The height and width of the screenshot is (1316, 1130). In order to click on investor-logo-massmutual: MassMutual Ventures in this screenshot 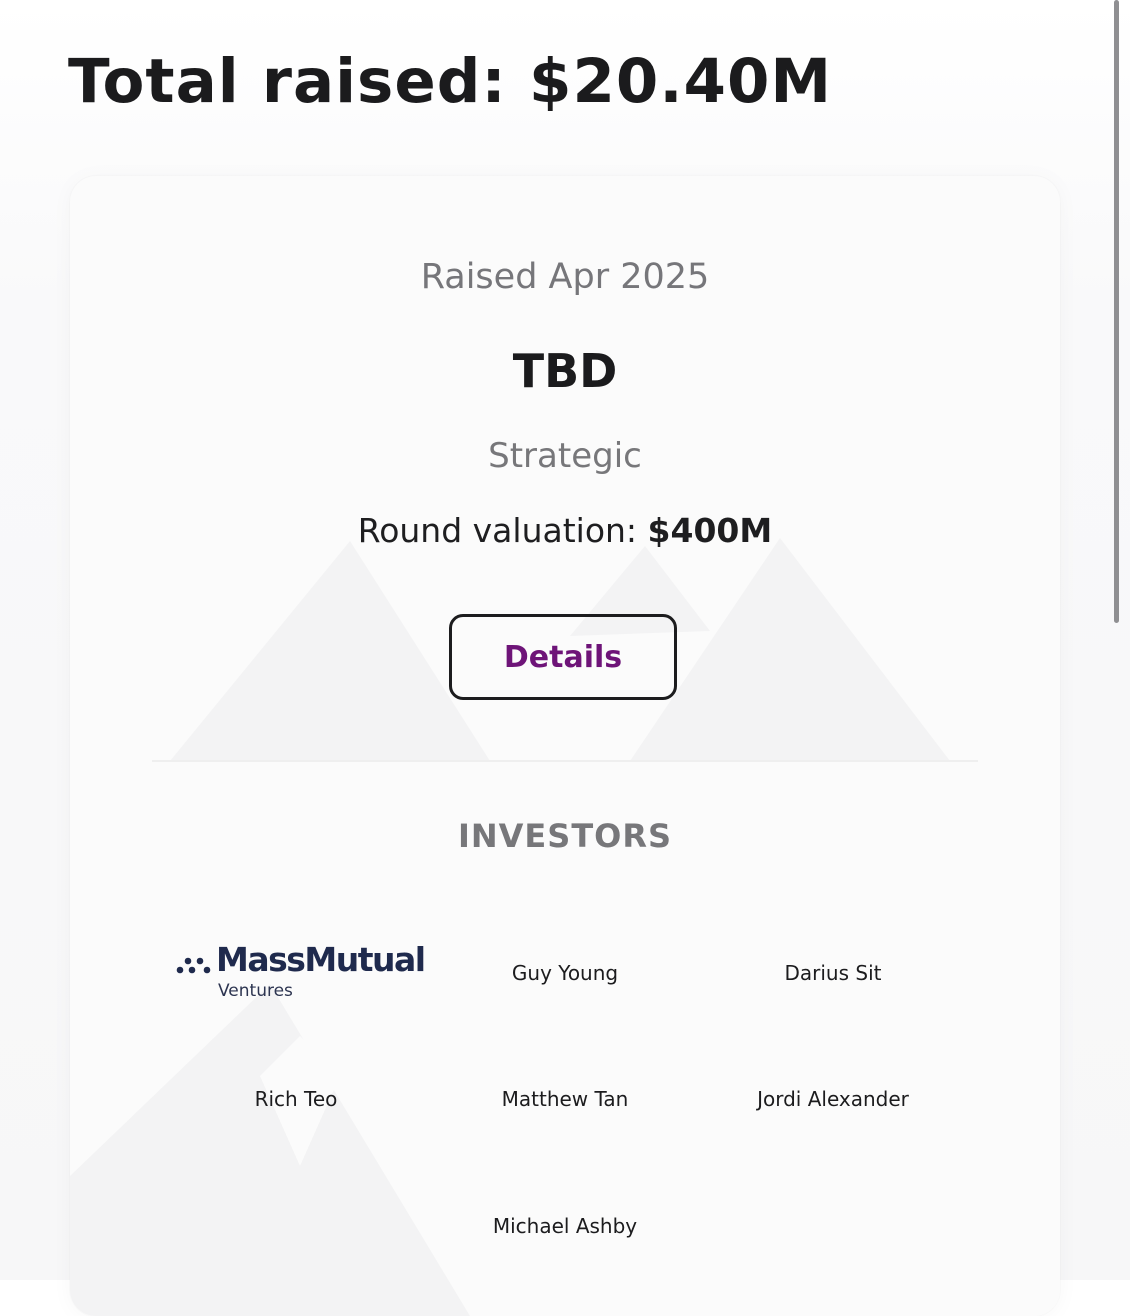, I will do `click(300, 972)`.